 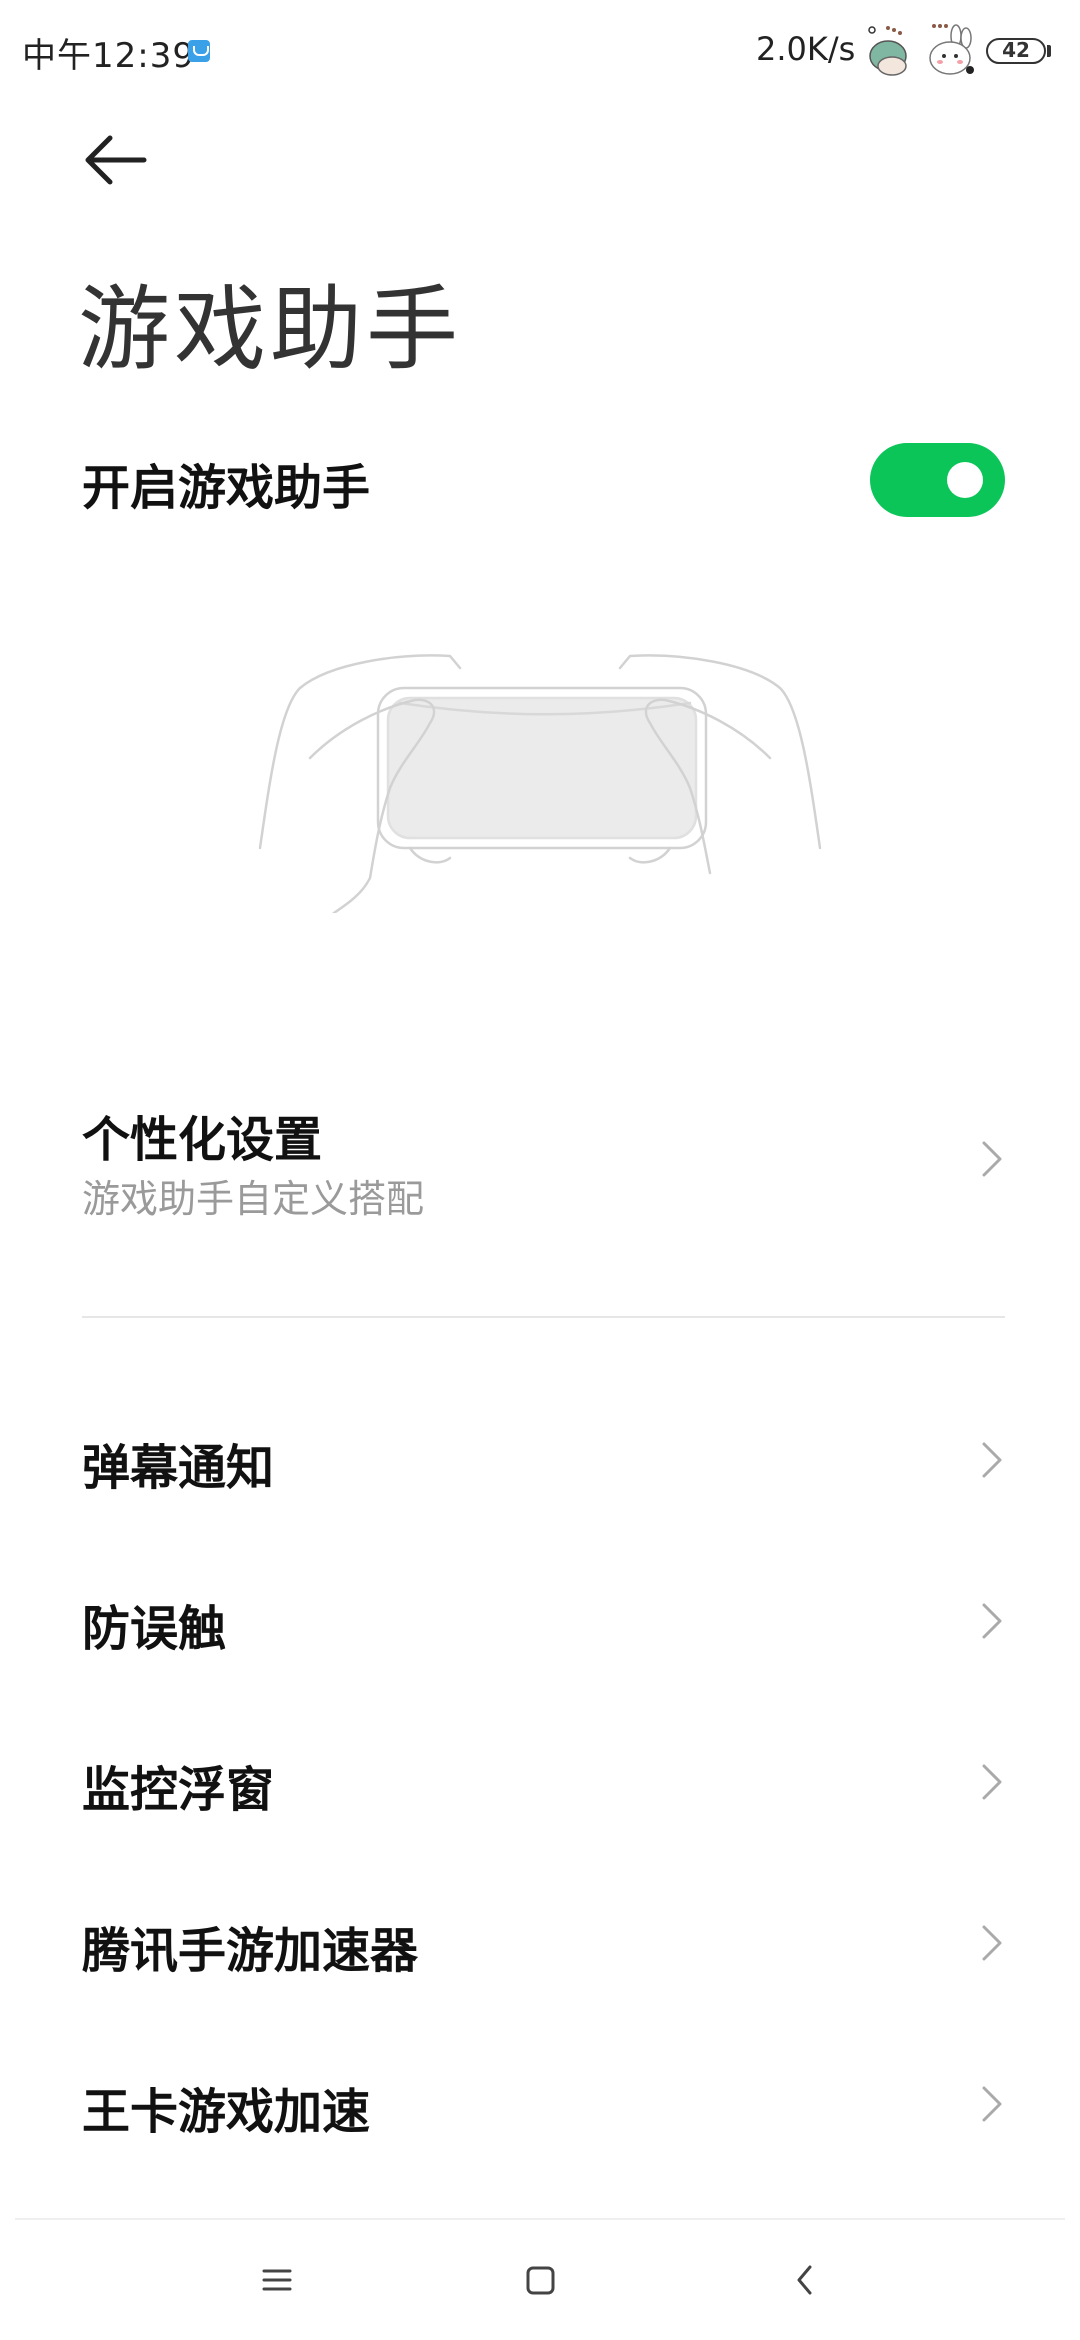 What do you see at coordinates (178, 1468) in the screenshot?
I see `menu-item-label: 弹幕通知` at bounding box center [178, 1468].